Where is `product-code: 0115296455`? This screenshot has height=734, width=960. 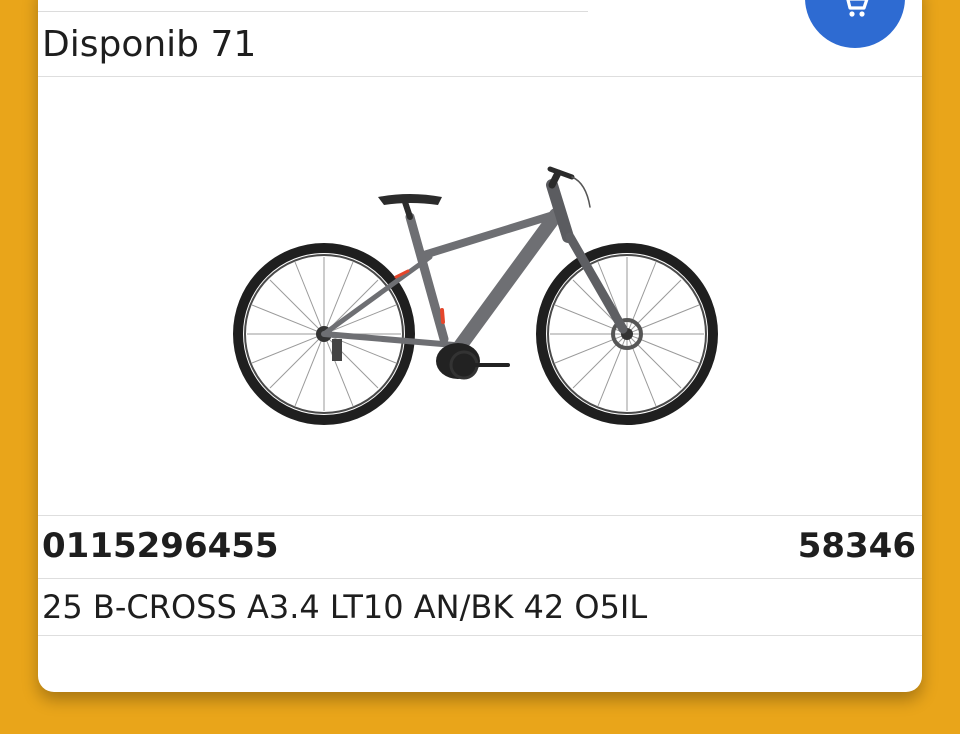
product-code: 0115296455 is located at coordinates (160, 546).